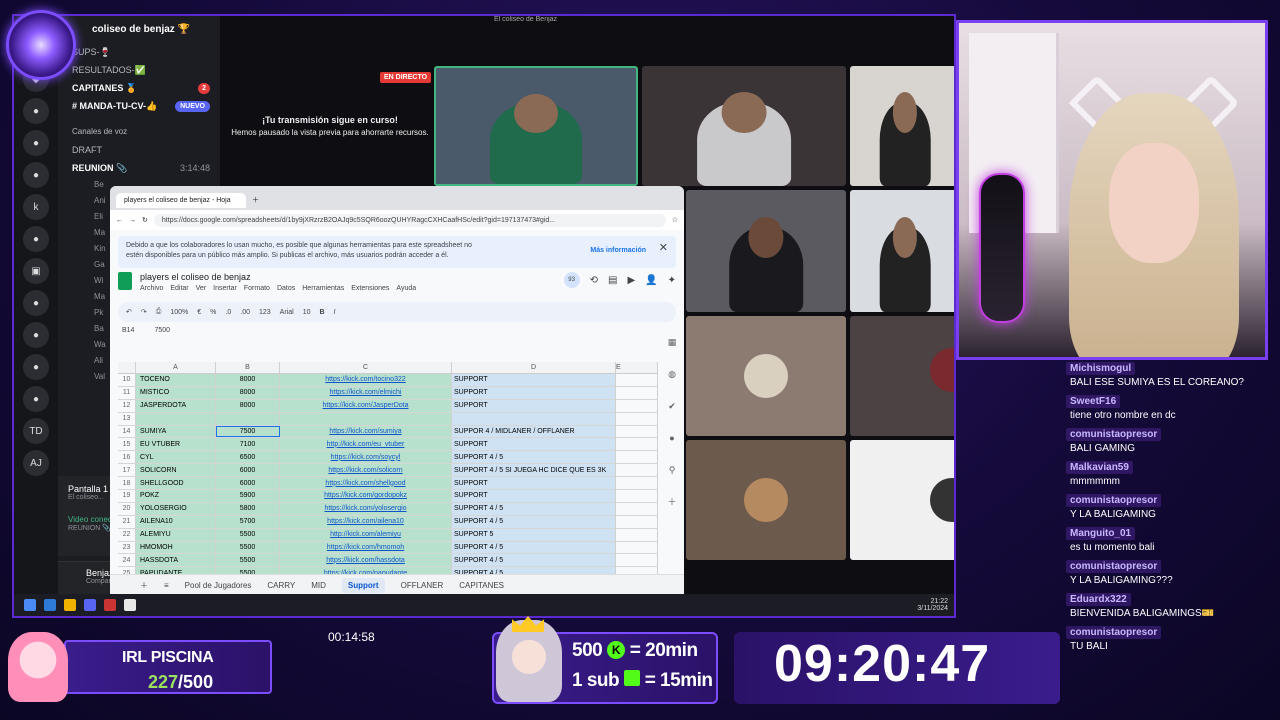 This screenshot has width=1280, height=720. I want to click on channel-item: CAPITANES 🏅 2, so click(139, 89).